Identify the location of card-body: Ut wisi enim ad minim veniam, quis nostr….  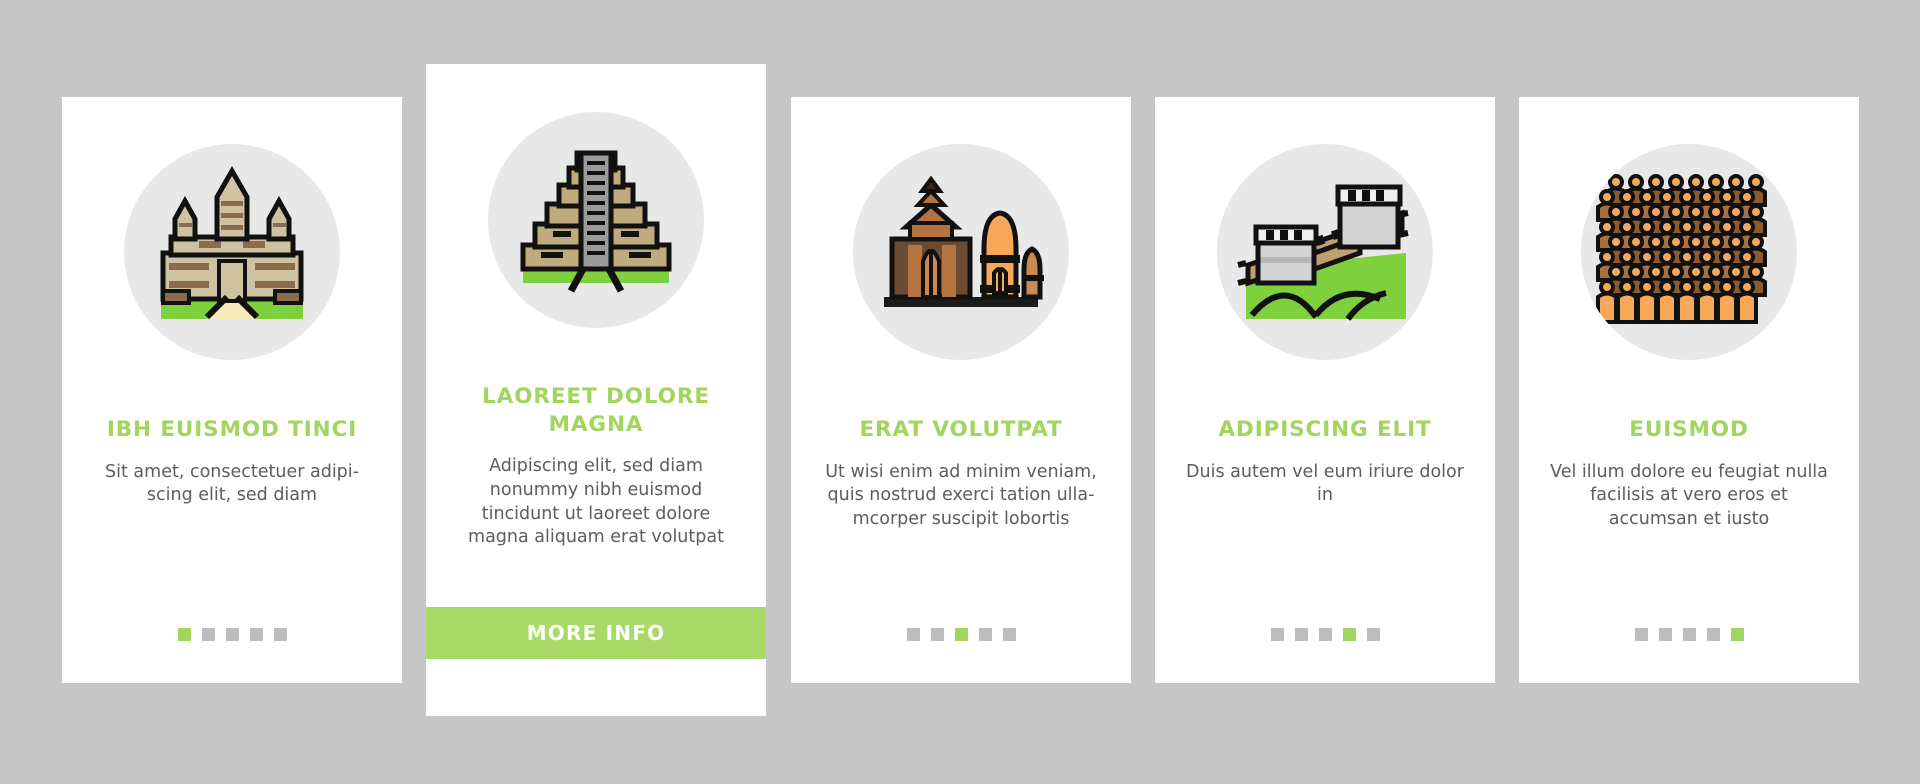
(961, 495).